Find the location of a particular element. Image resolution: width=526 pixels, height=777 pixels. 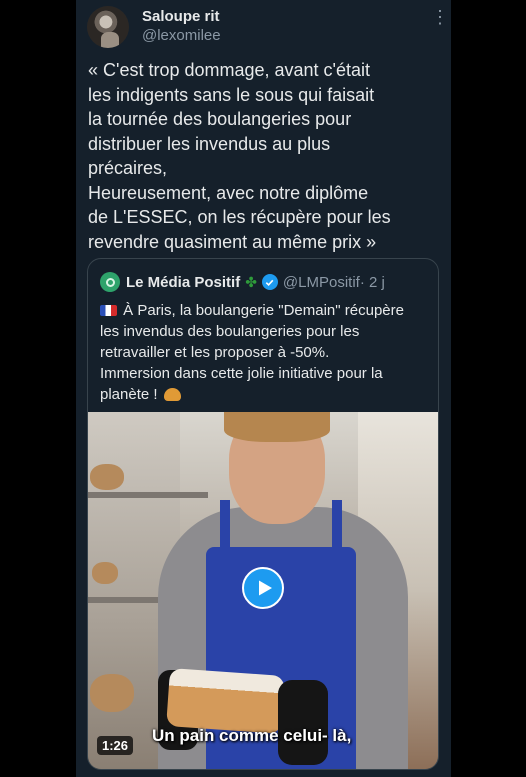

quoted-author-name: Le Média Positif is located at coordinates (183, 282).